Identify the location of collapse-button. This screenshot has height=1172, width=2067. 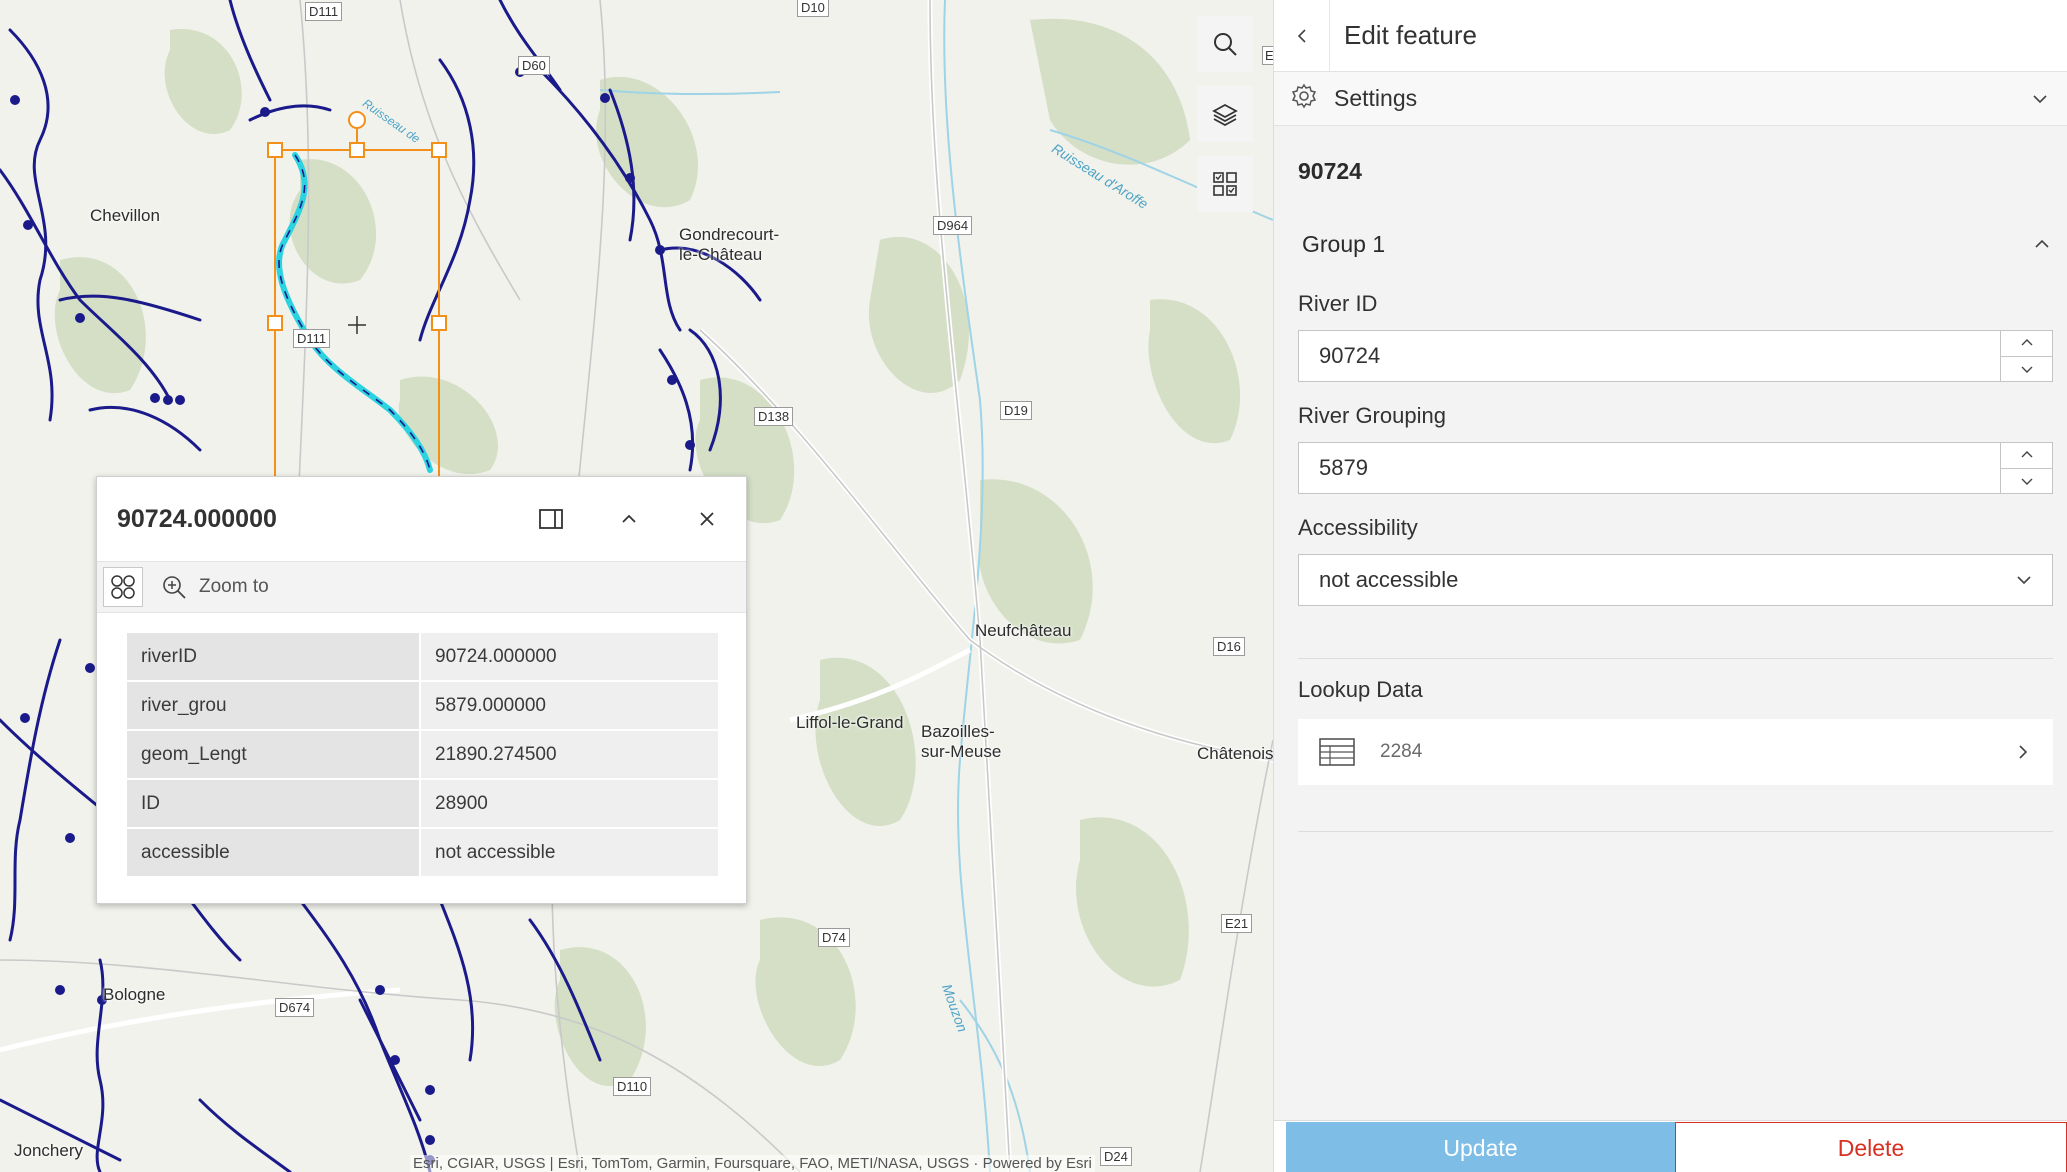
(629, 519).